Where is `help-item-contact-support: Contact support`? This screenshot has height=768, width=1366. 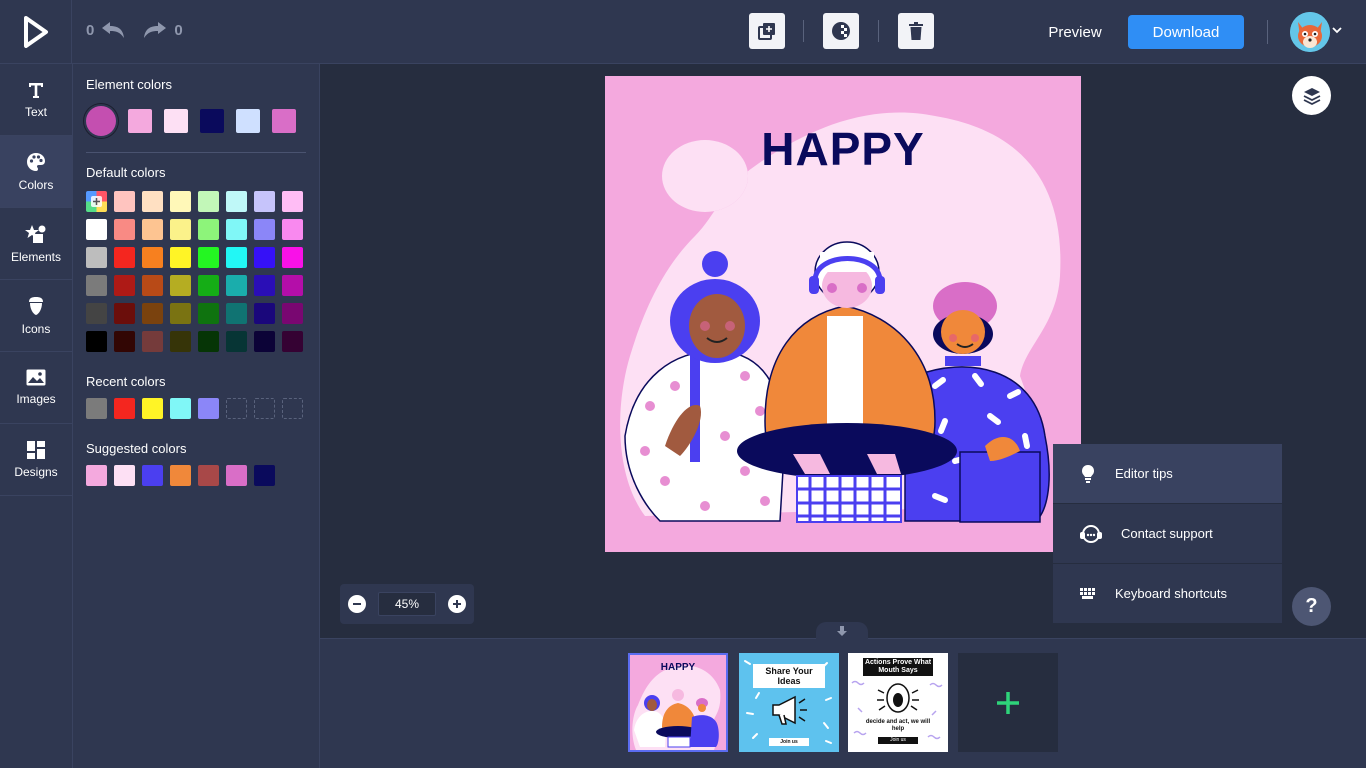
help-item-contact-support: Contact support is located at coordinates (1167, 534).